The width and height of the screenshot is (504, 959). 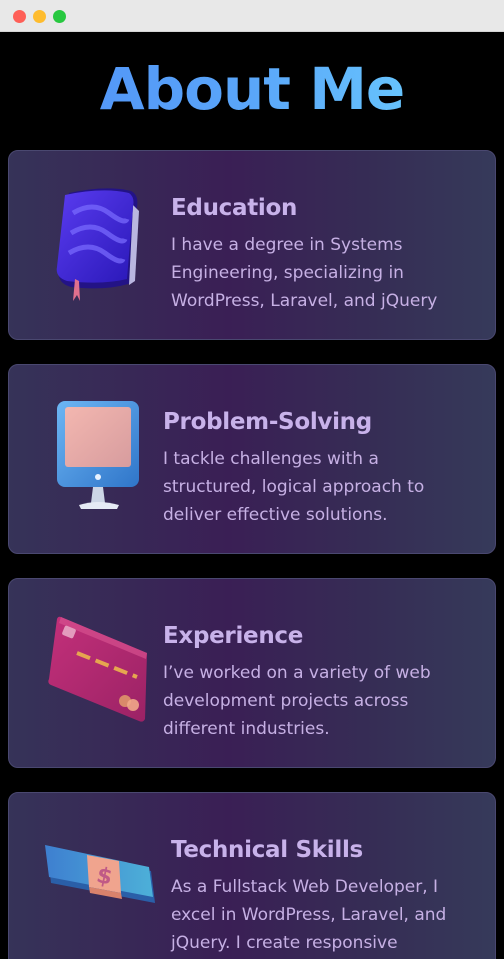 I want to click on book-icon, so click(x=98, y=242).